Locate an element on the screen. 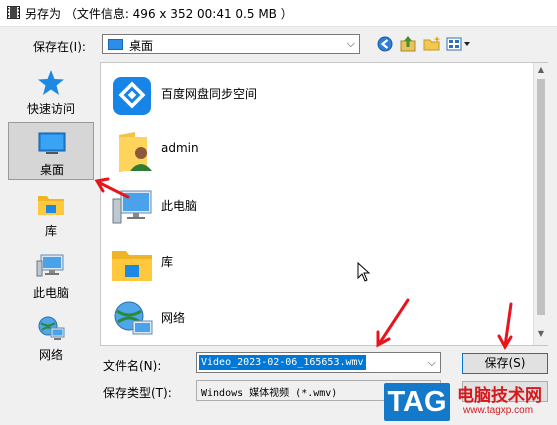 Image resolution: width=557 pixels, height=425 pixels. mouse-cursor-icon is located at coordinates (364, 272).